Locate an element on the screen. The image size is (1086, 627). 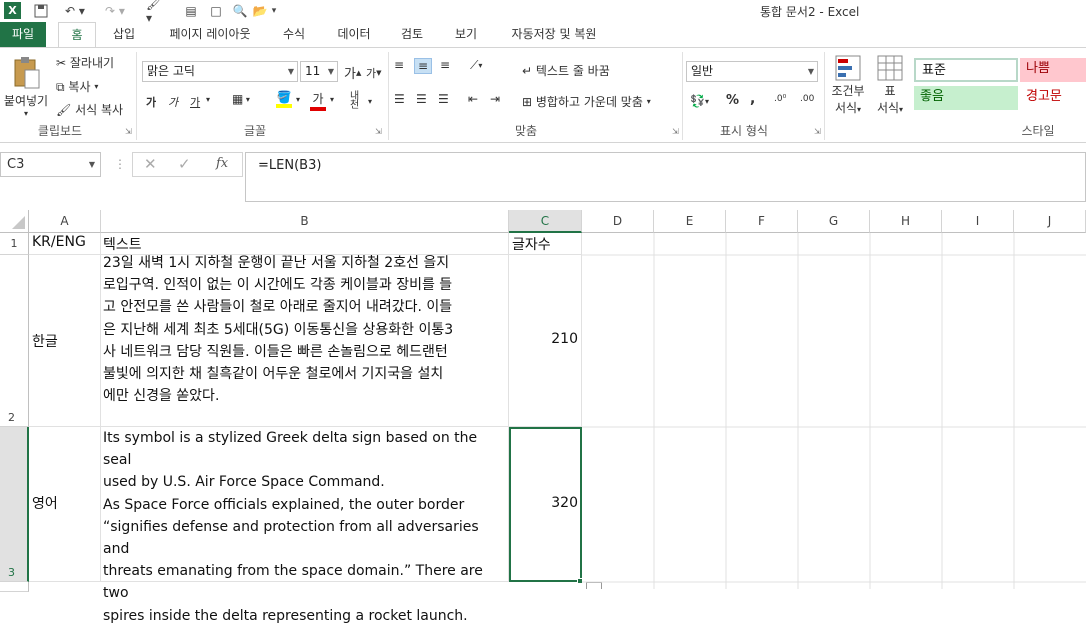
phonetic-button: 내천 ▾ is located at coordinates (361, 101).